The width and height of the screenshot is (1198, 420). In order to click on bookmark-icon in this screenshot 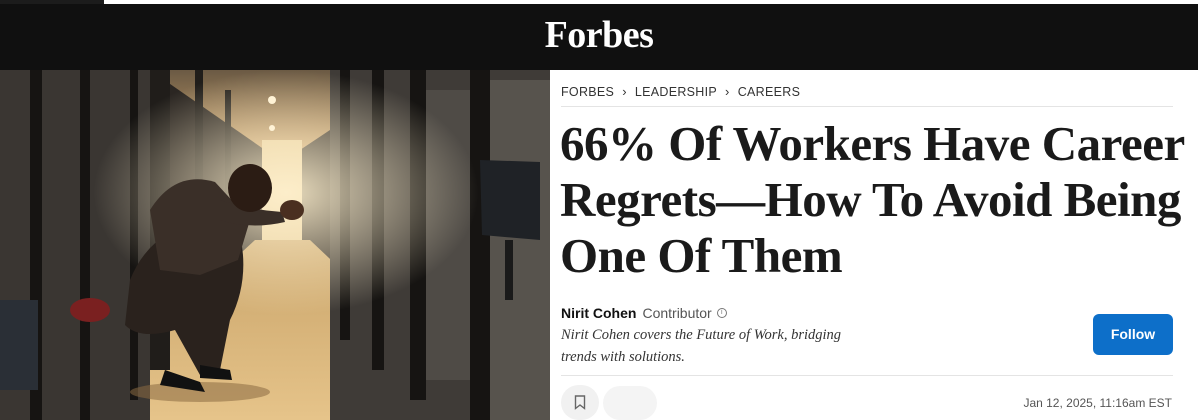, I will do `click(580, 402)`.